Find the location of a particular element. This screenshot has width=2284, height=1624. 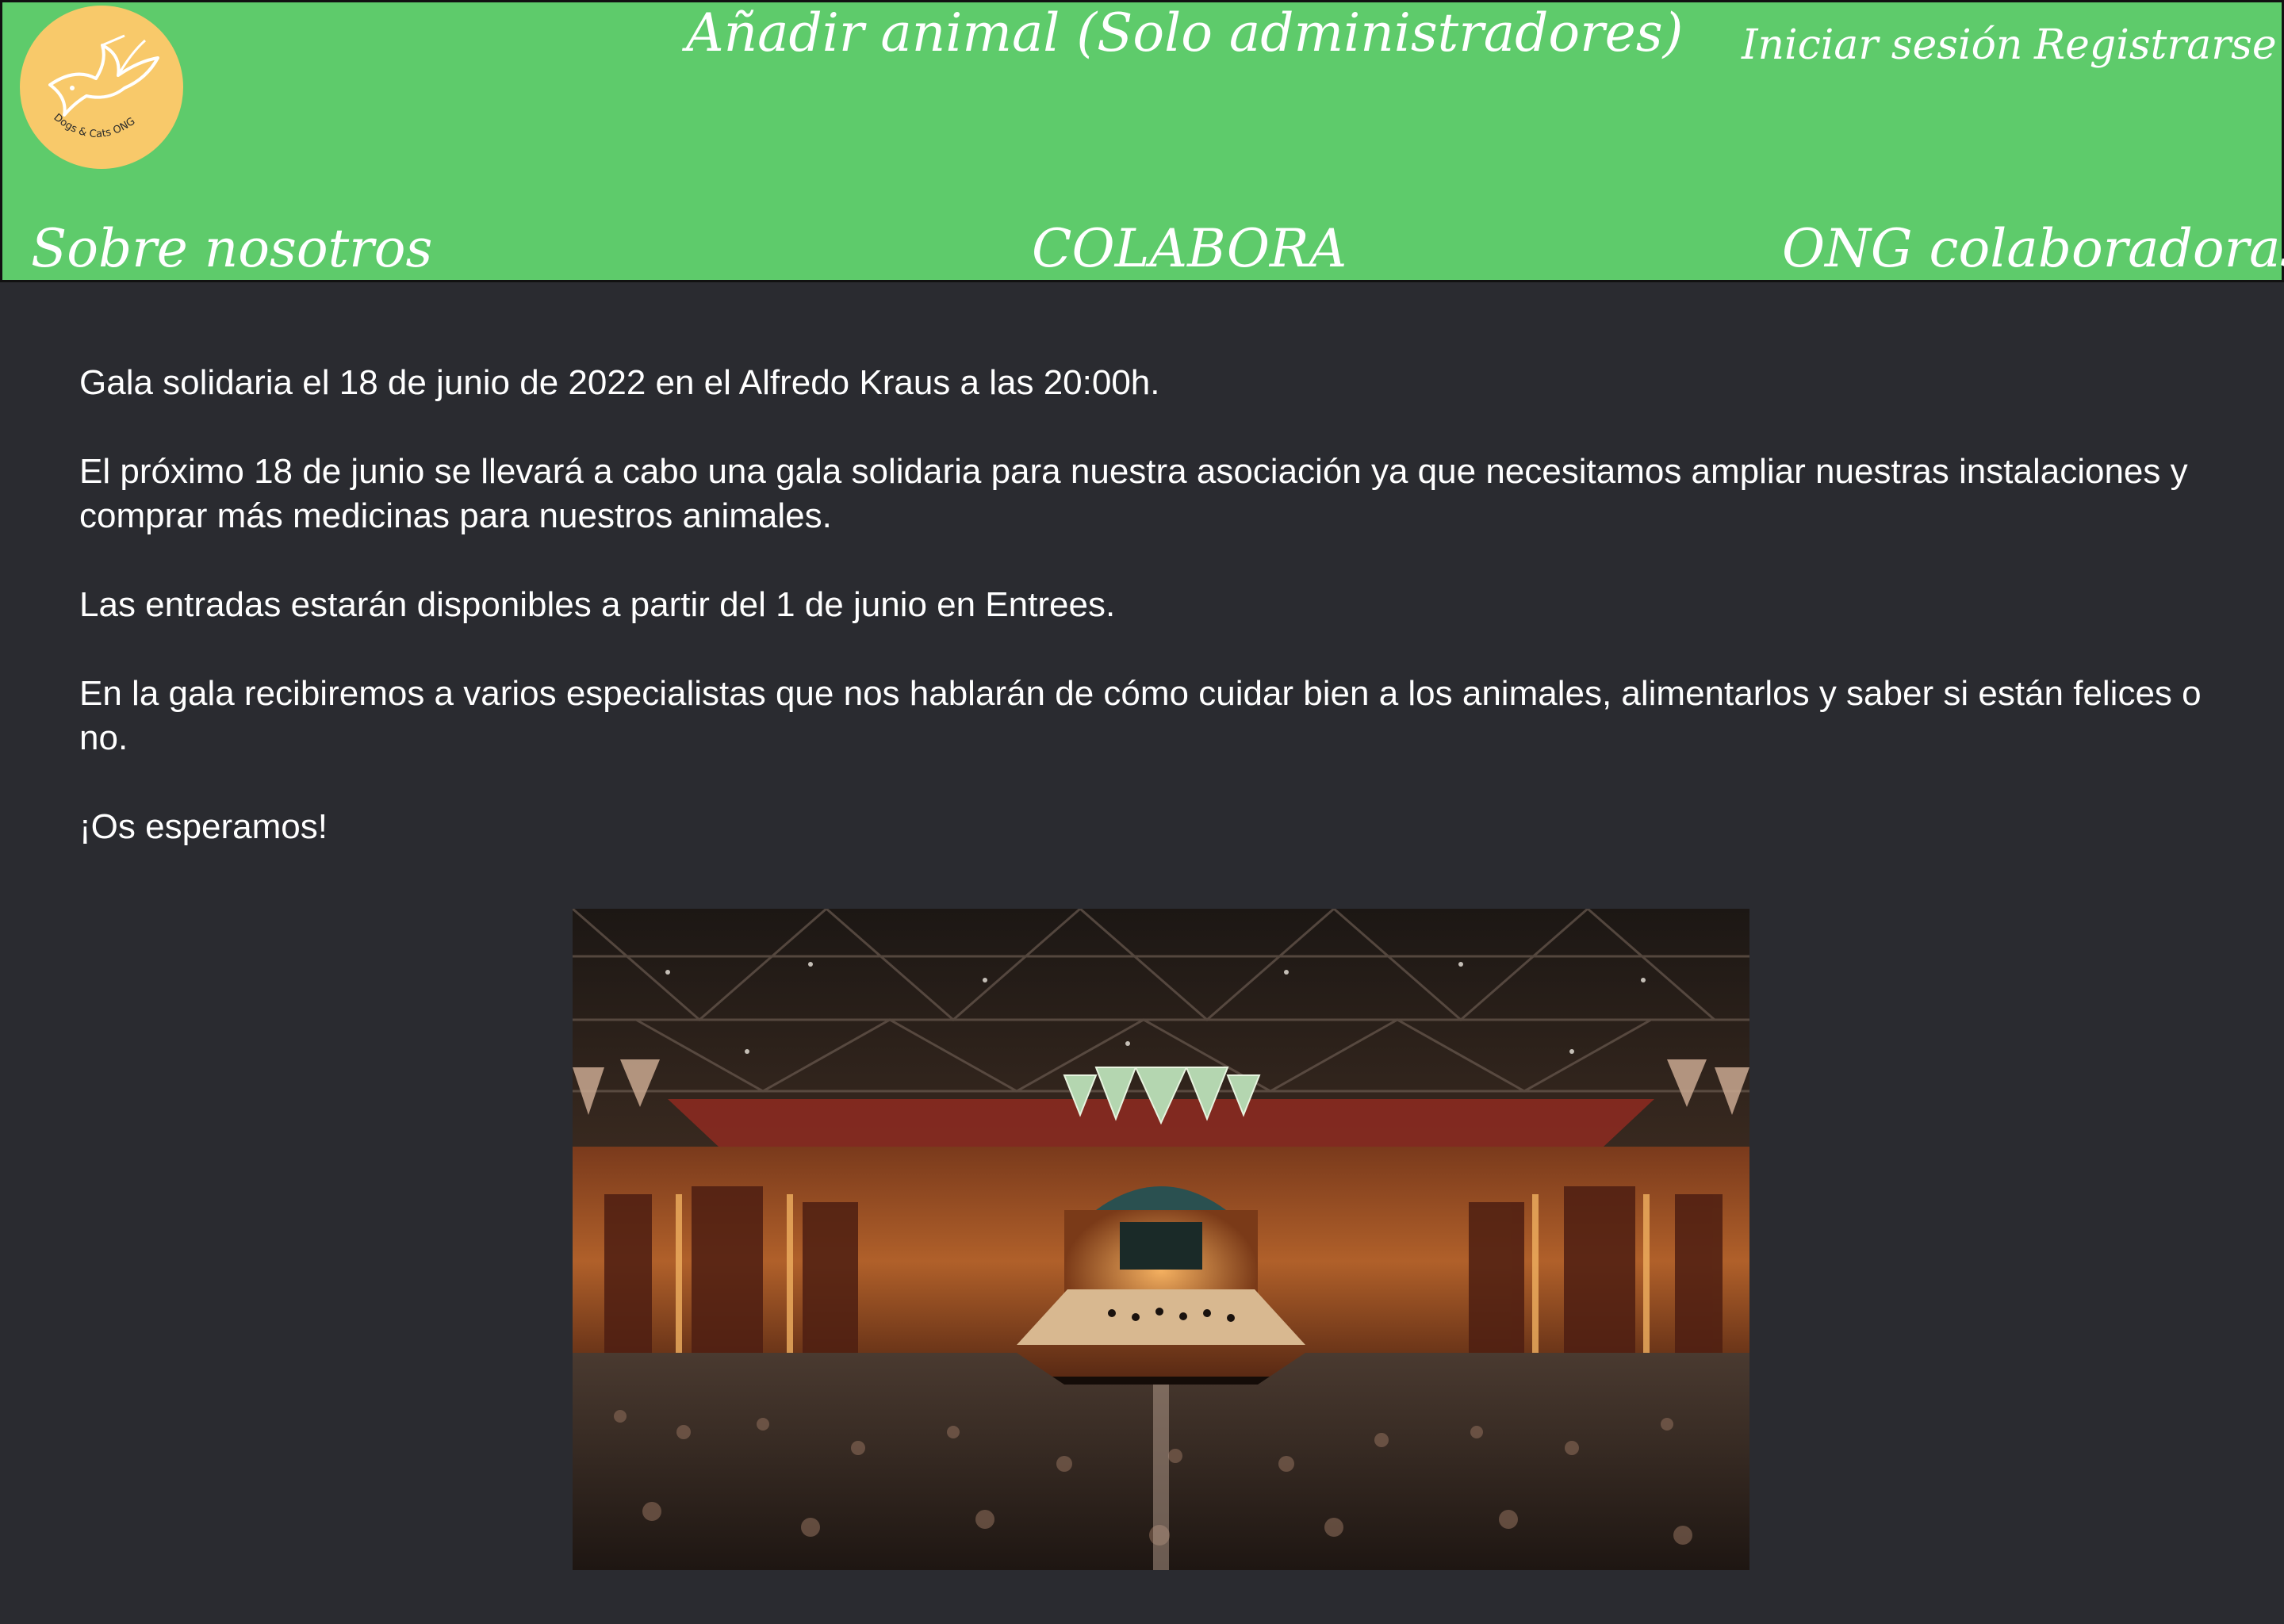

register-link: Registrarse is located at coordinates (2155, 45).